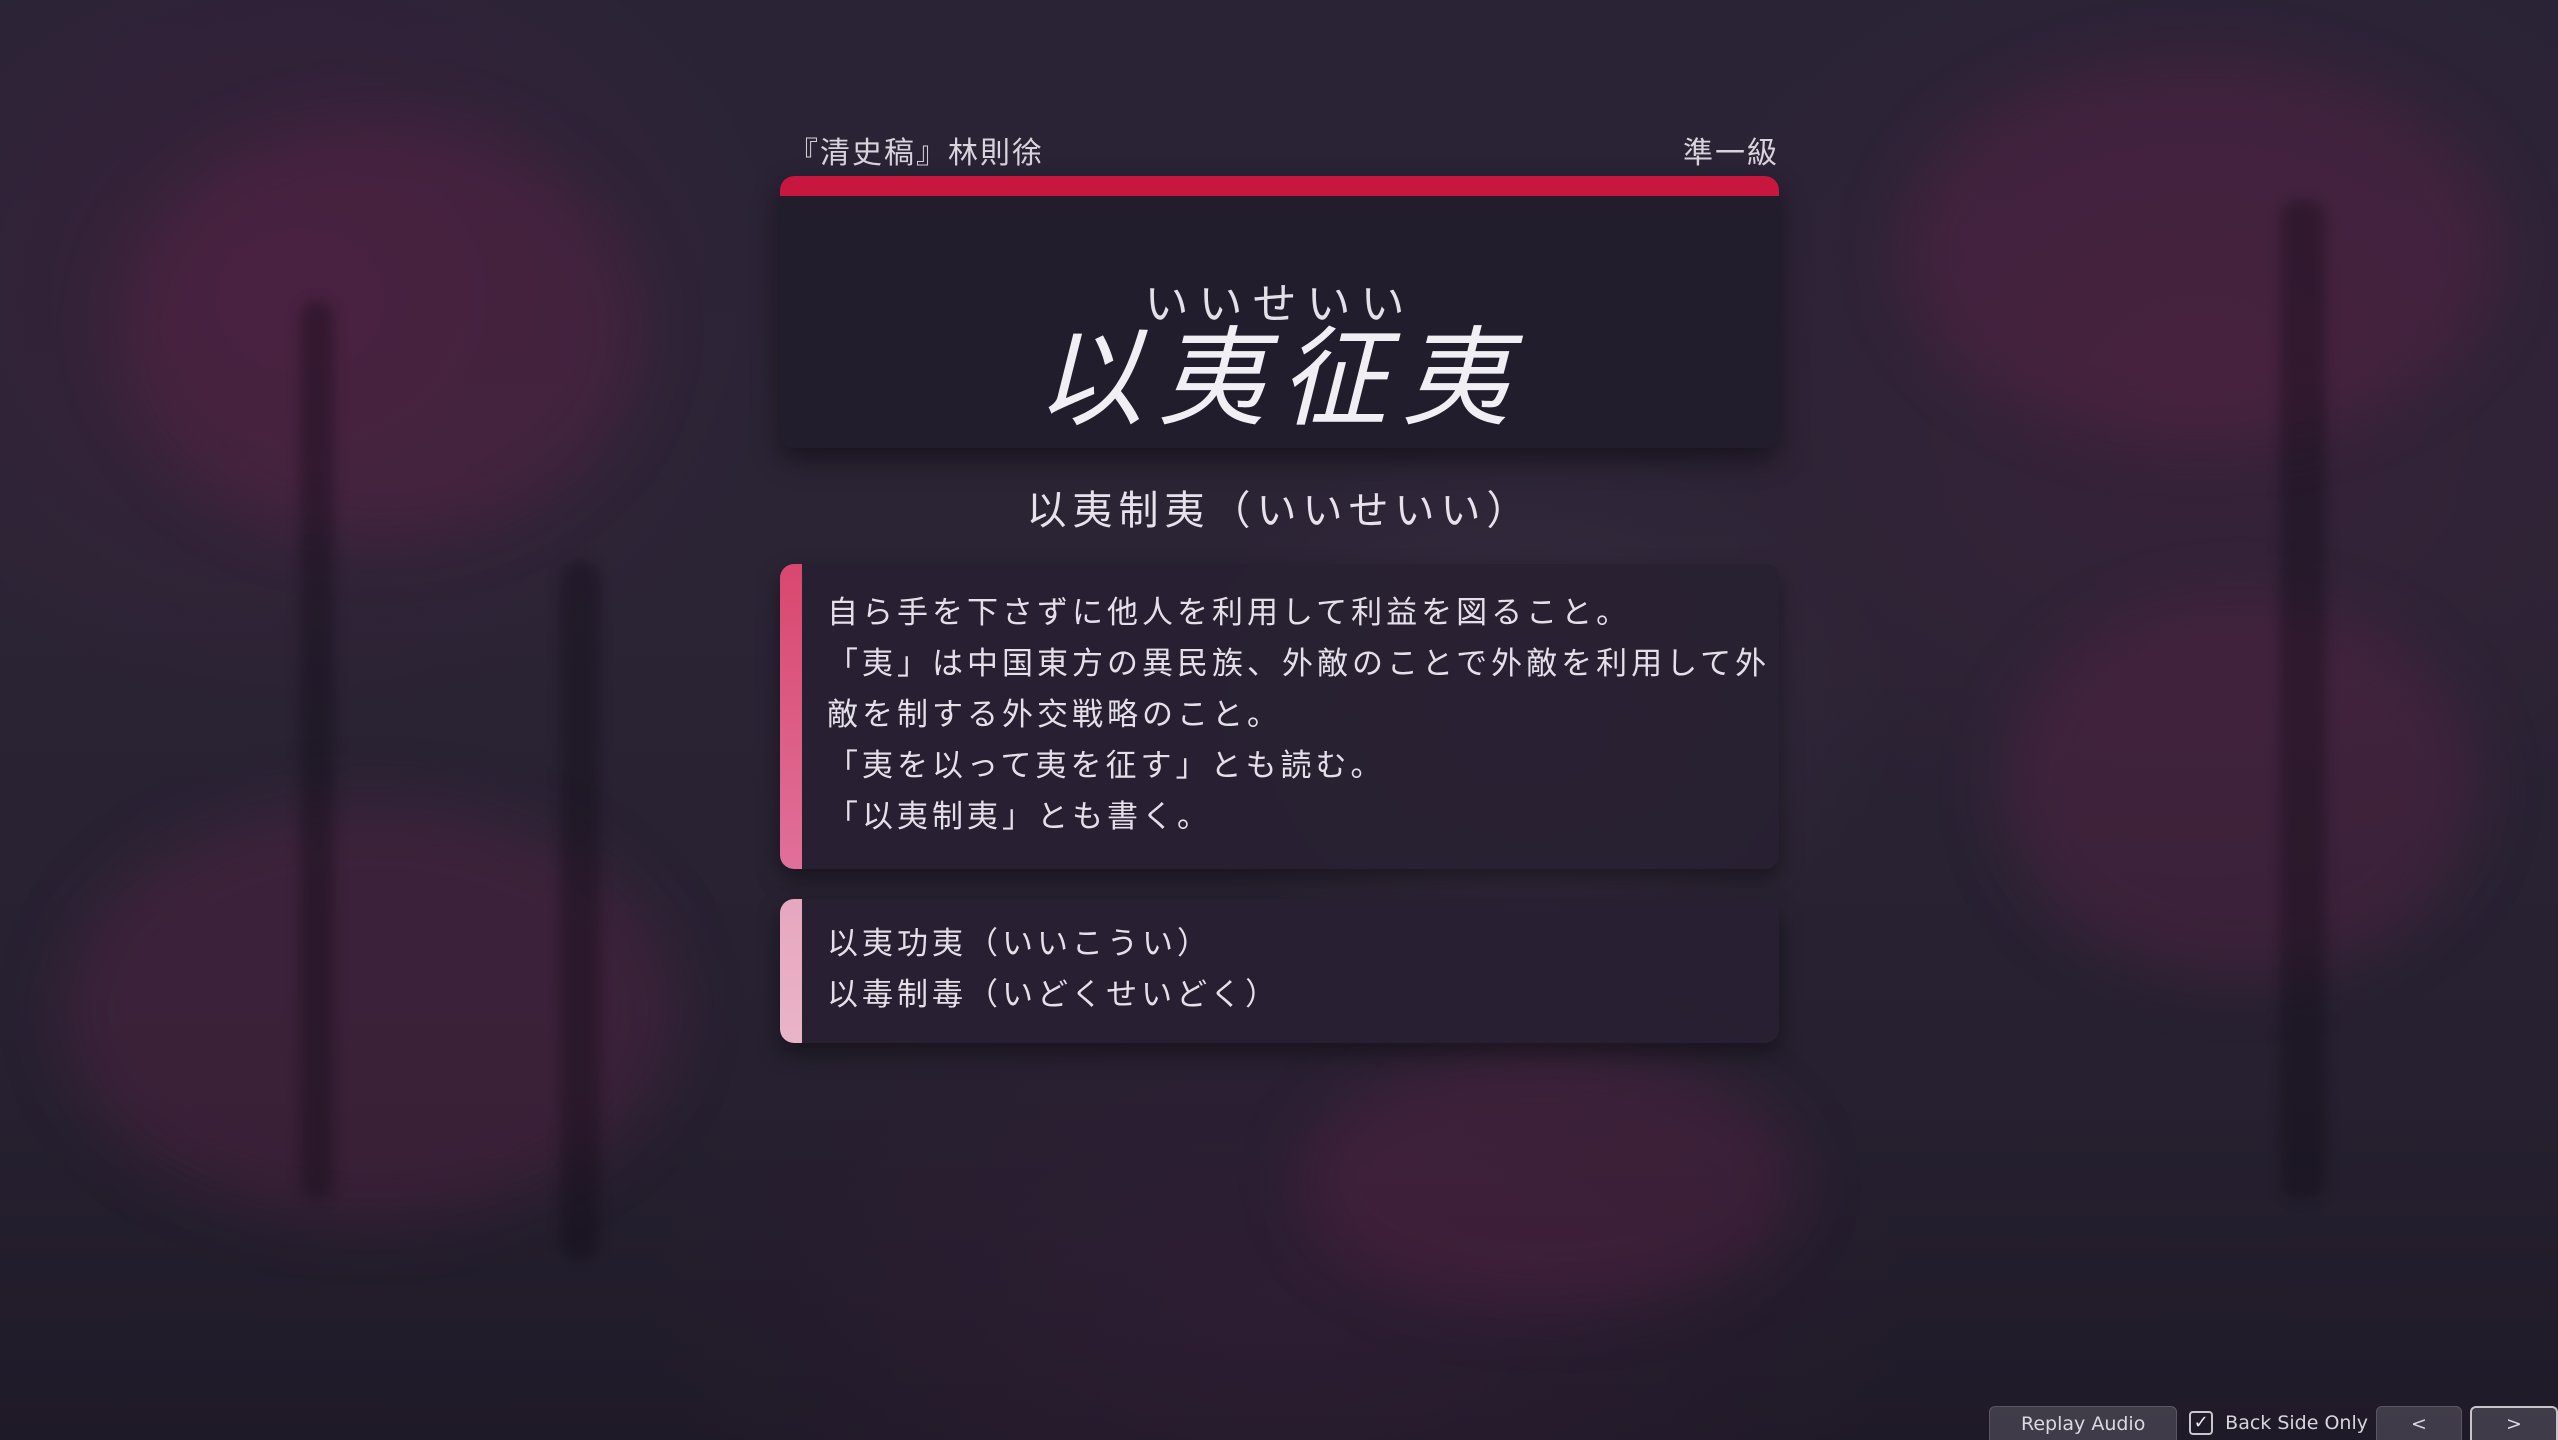 This screenshot has width=2558, height=1440. What do you see at coordinates (1299, 664) in the screenshot?
I see `meaning-line: 「夷」は中国東方の異民族、外敵のことで外敵を利用して外` at bounding box center [1299, 664].